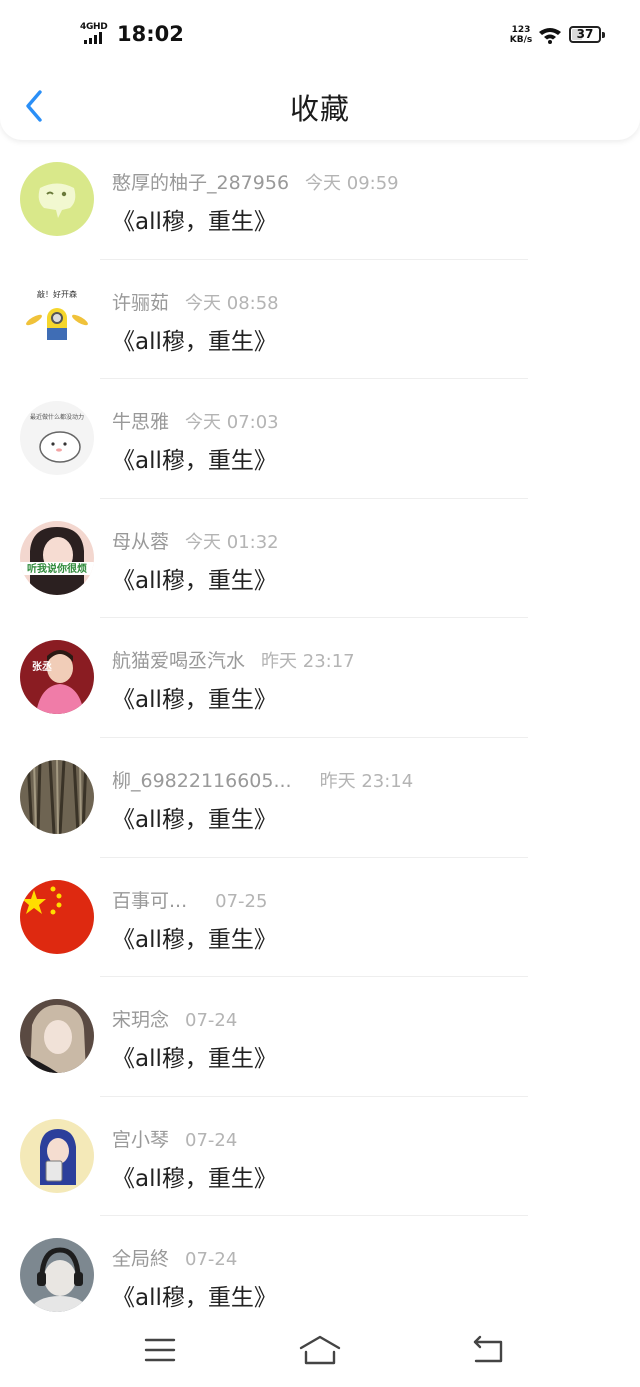  Describe the element at coordinates (94, 27) in the screenshot. I see `network-type: 4GHD` at that location.